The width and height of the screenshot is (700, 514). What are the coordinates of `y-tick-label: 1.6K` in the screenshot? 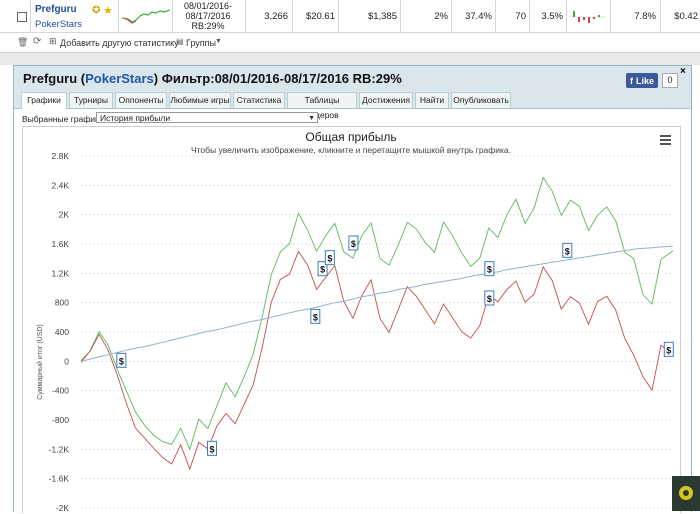 It's located at (61, 244).